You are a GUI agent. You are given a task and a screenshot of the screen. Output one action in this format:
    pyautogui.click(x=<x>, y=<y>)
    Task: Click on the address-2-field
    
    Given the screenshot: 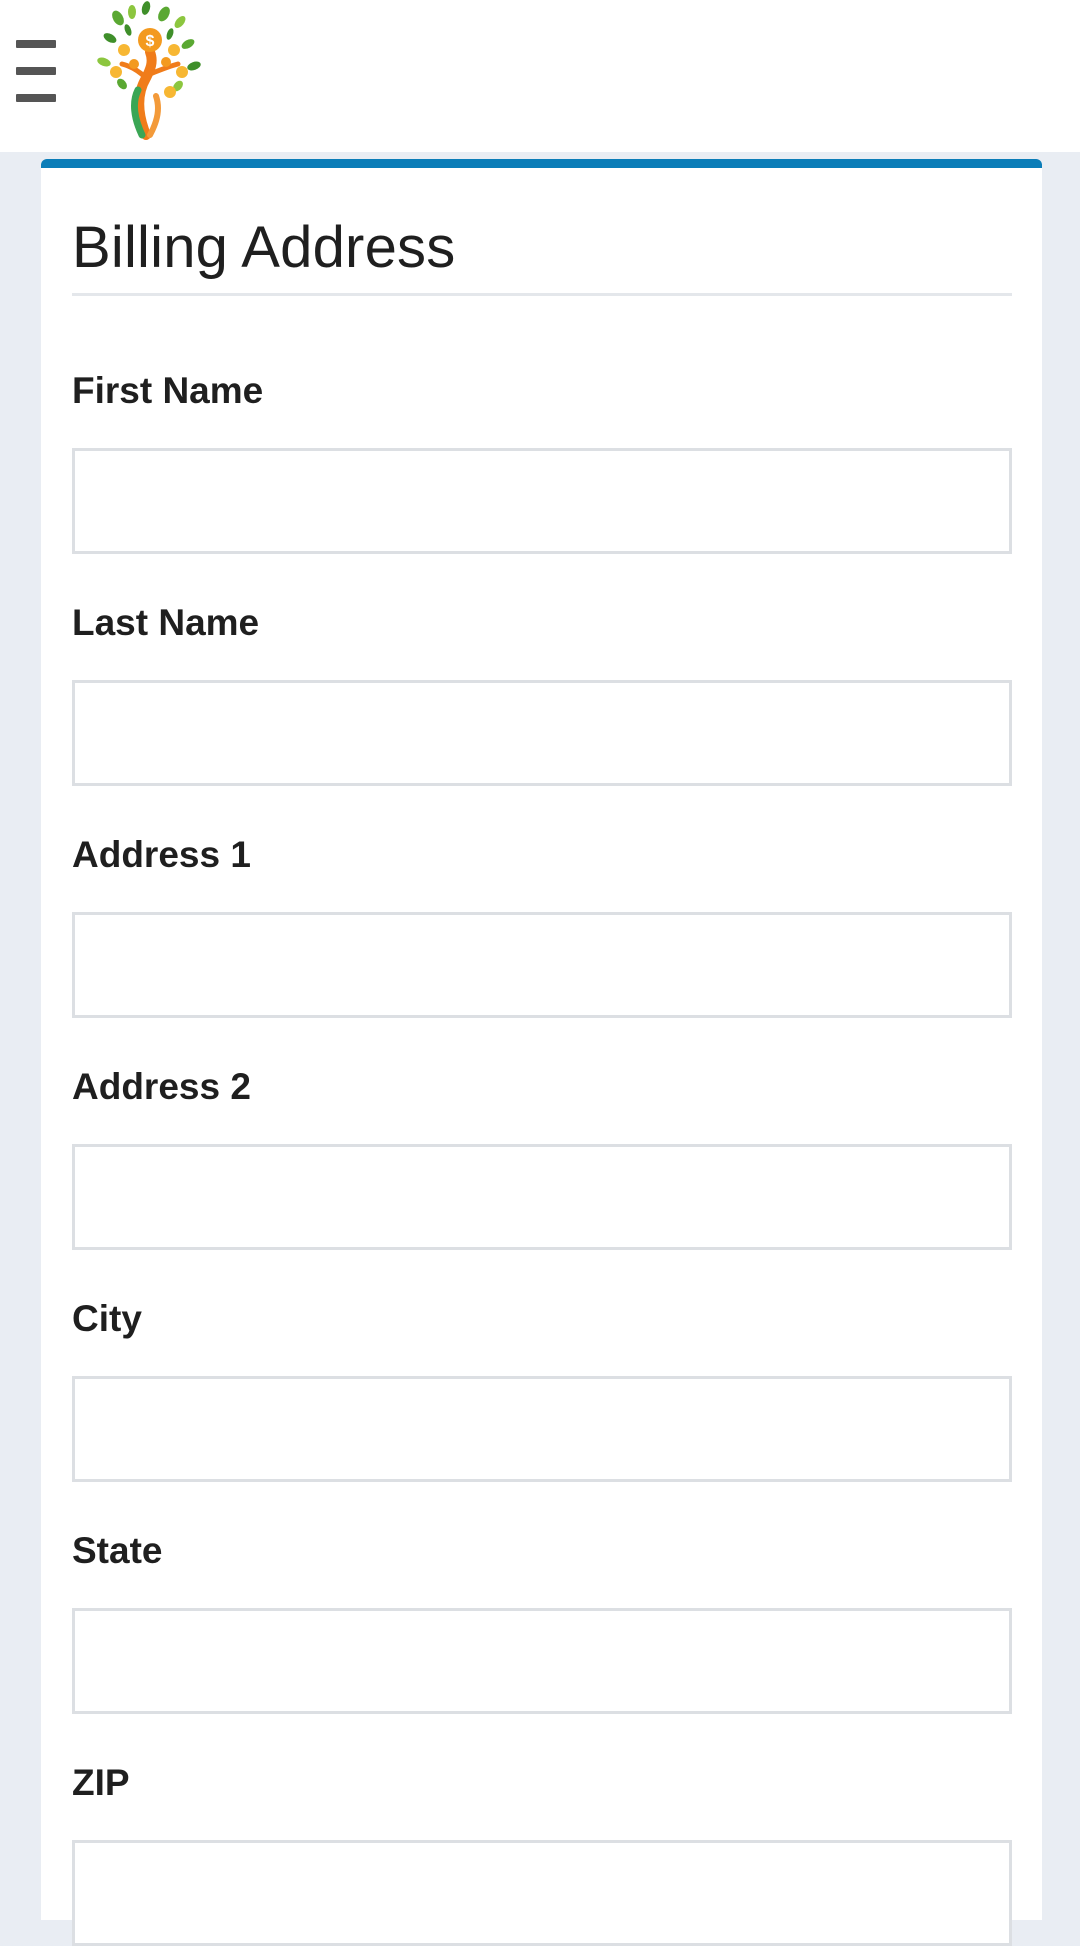 What is the action you would take?
    pyautogui.click(x=542, y=1197)
    